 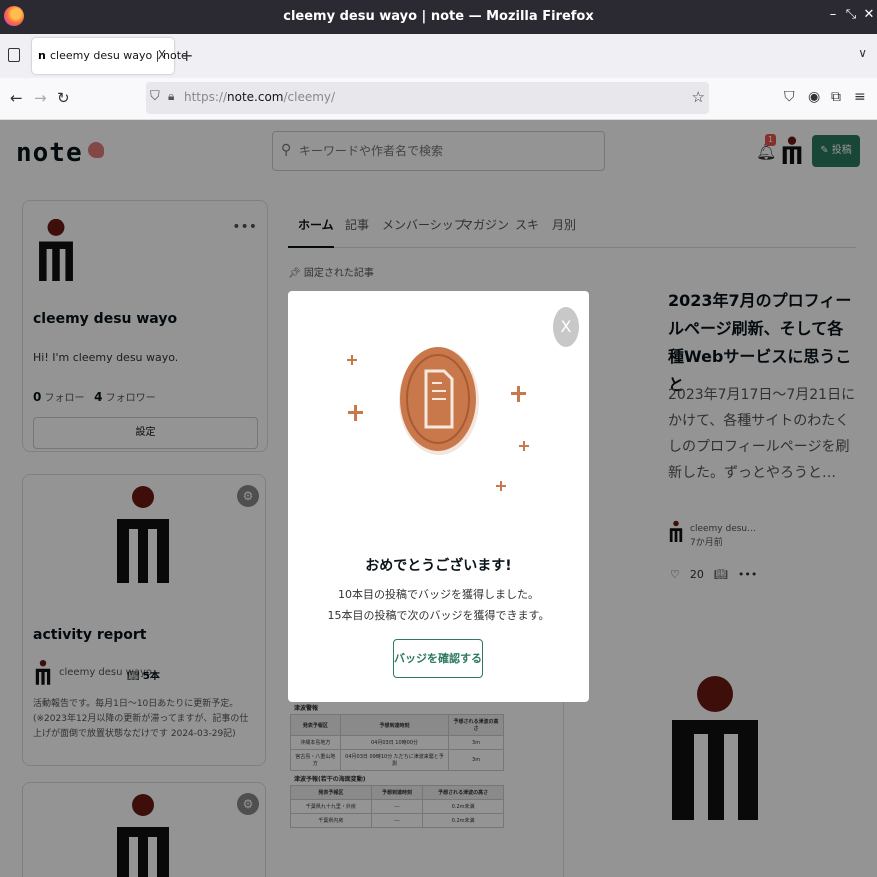 I want to click on pocket-icon: ⛉, so click(x=789, y=97).